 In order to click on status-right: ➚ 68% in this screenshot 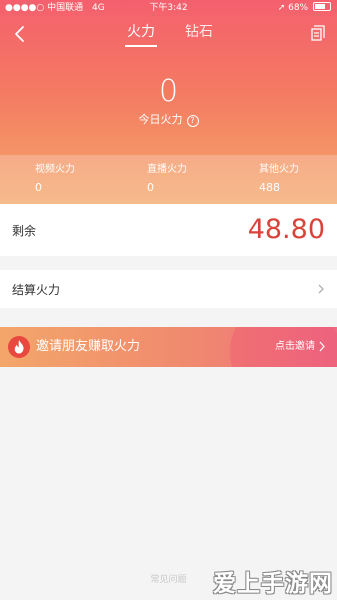, I will do `click(304, 8)`.